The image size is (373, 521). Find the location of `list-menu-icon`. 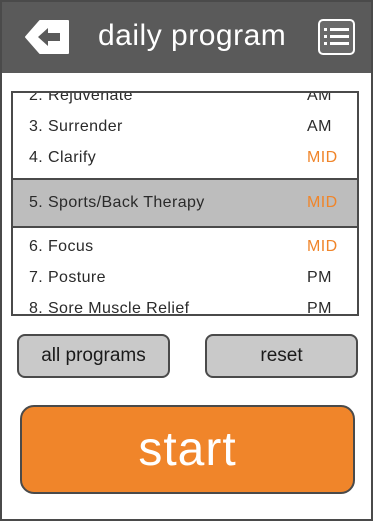

list-menu-icon is located at coordinates (336, 36).